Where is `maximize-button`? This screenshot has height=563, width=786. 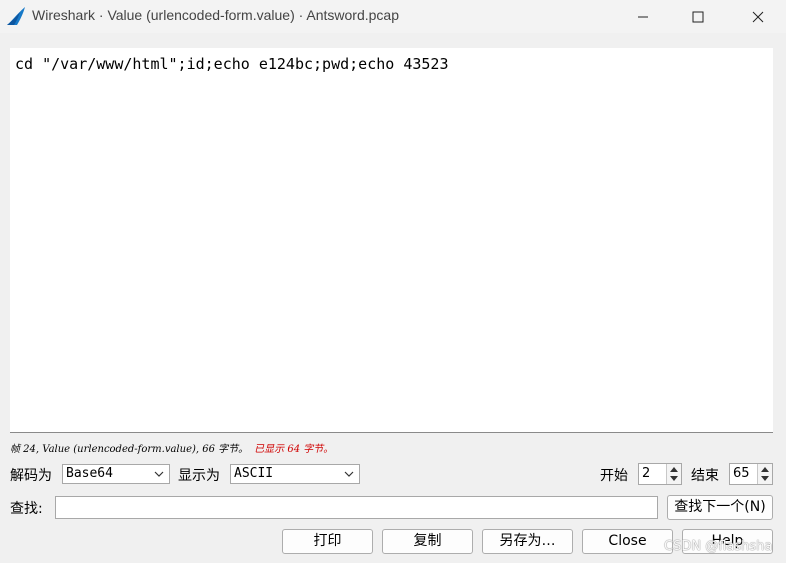 maximize-button is located at coordinates (698, 16).